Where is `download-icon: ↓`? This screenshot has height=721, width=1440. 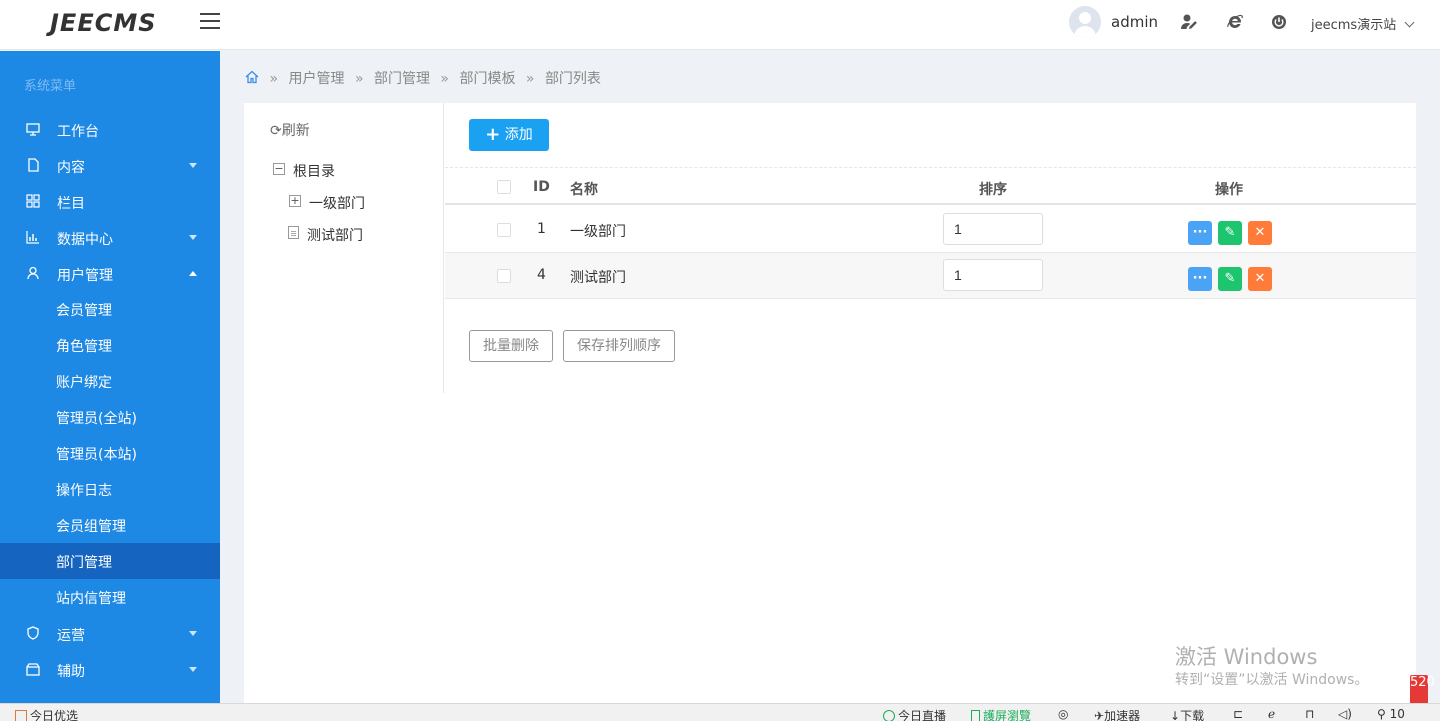 download-icon: ↓ is located at coordinates (1175, 715).